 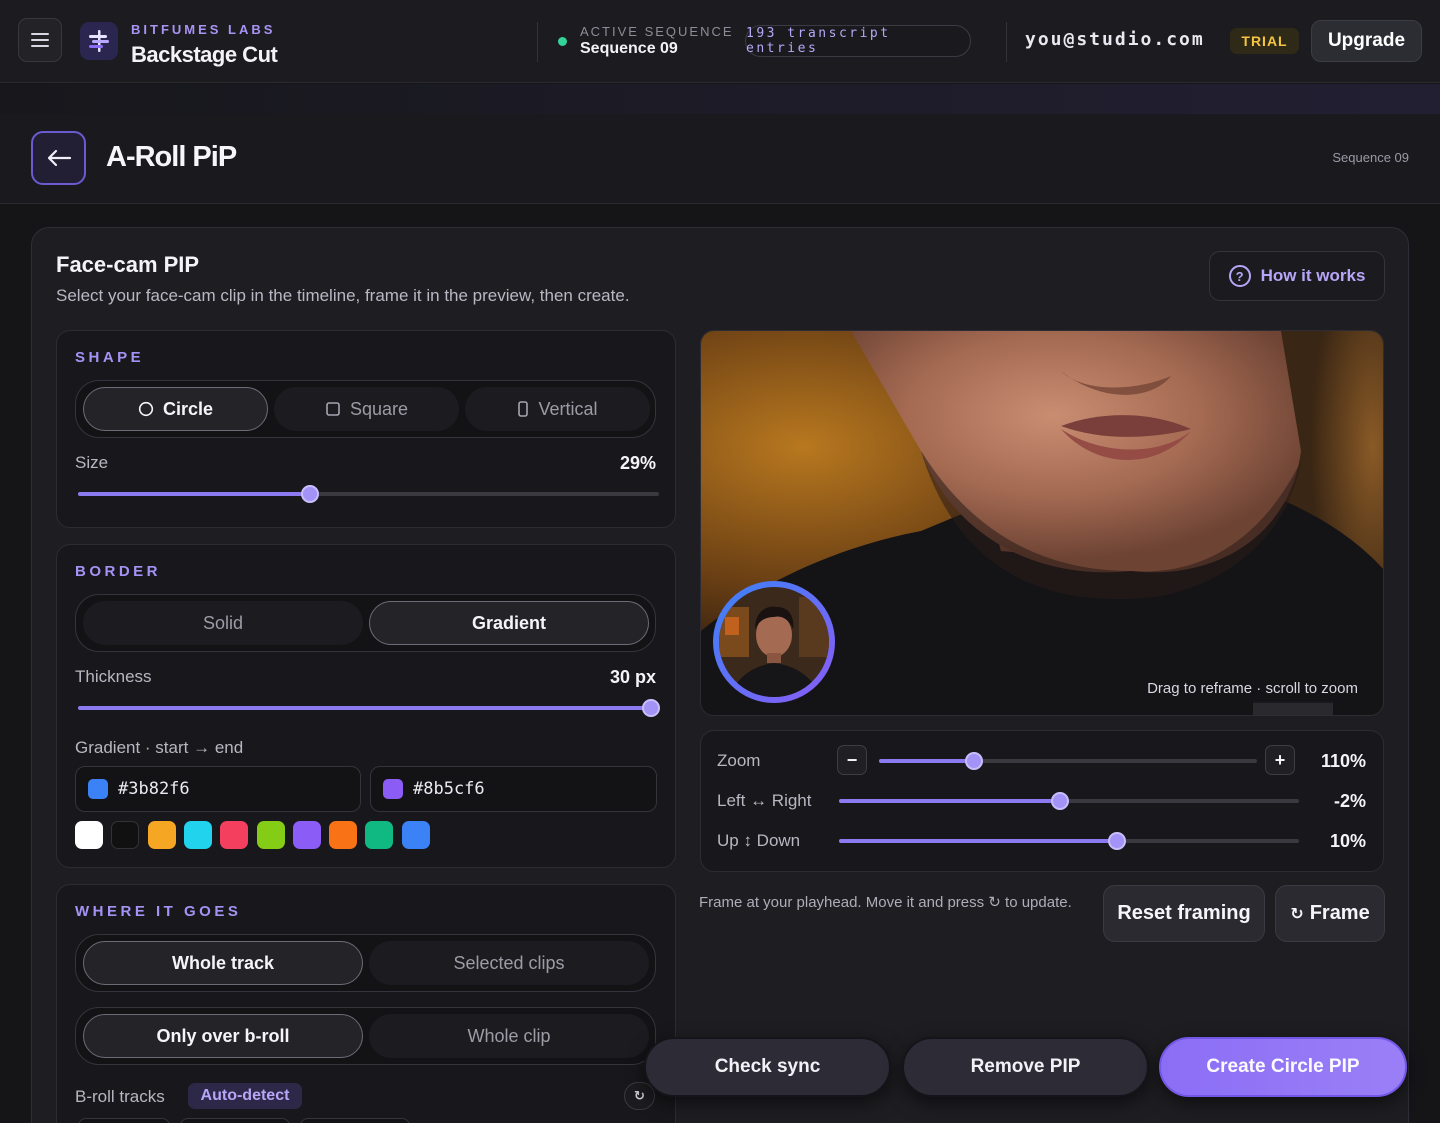 I want to click on how-it-works-button: ? How it works, so click(x=1297, y=276).